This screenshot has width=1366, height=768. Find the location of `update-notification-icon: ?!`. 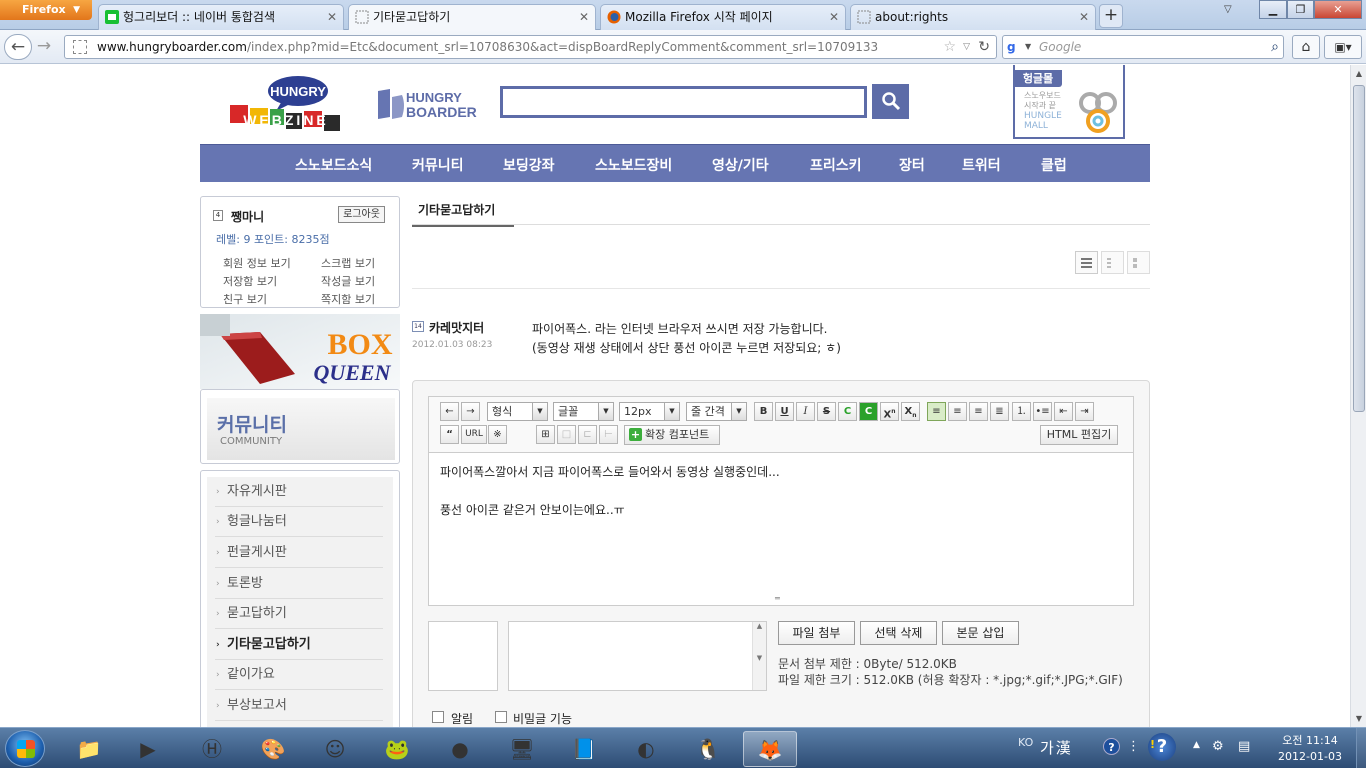

update-notification-icon: ?! is located at coordinates (1162, 747).